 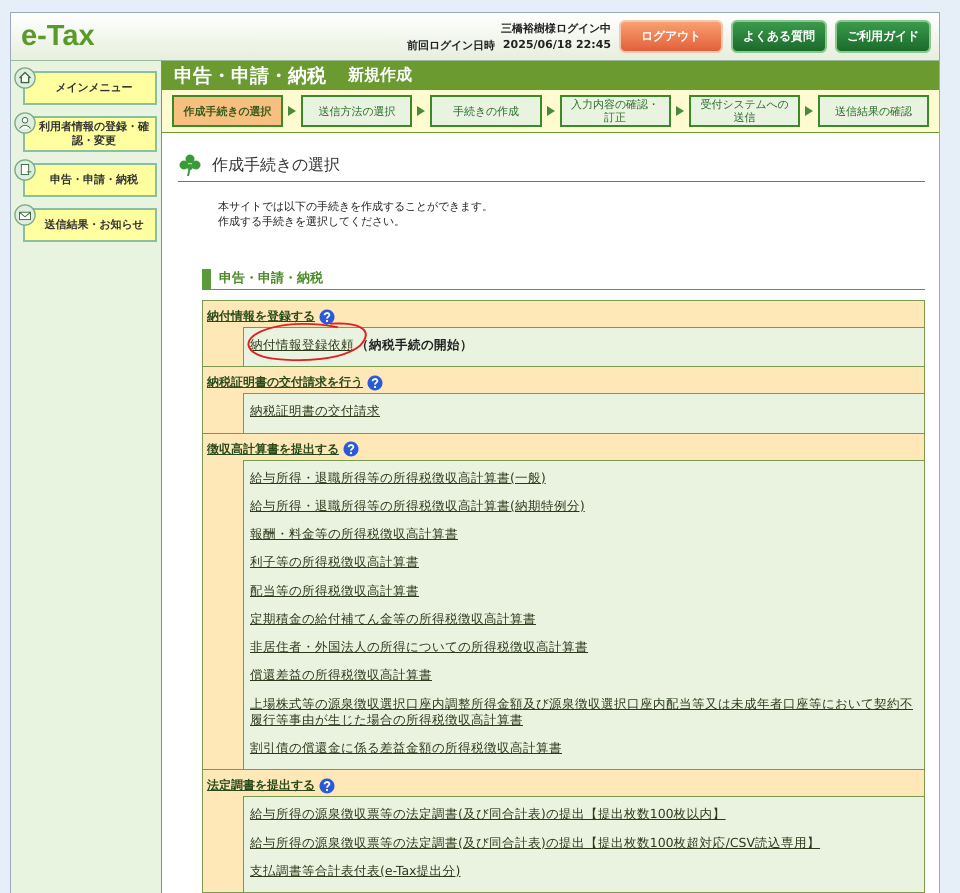 I want to click on sidebar-menu-item: 利用者情報の登録・確認・変更, so click(x=90, y=134).